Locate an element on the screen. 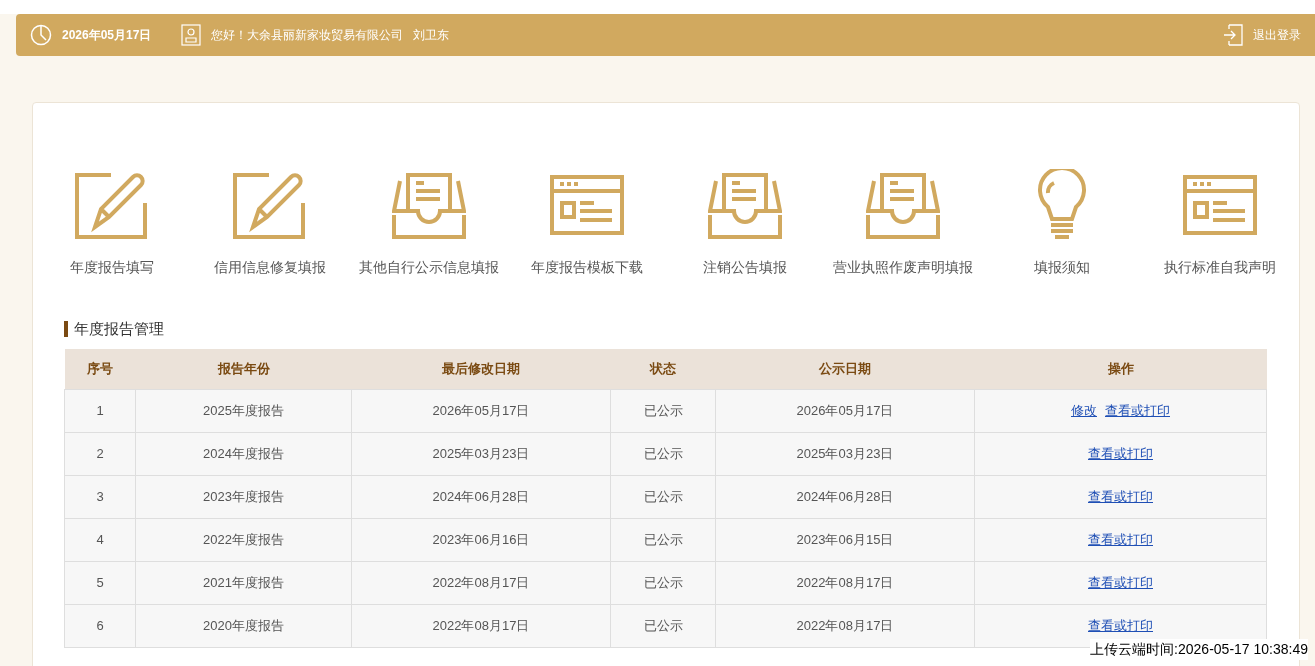  user-icon is located at coordinates (191, 35).